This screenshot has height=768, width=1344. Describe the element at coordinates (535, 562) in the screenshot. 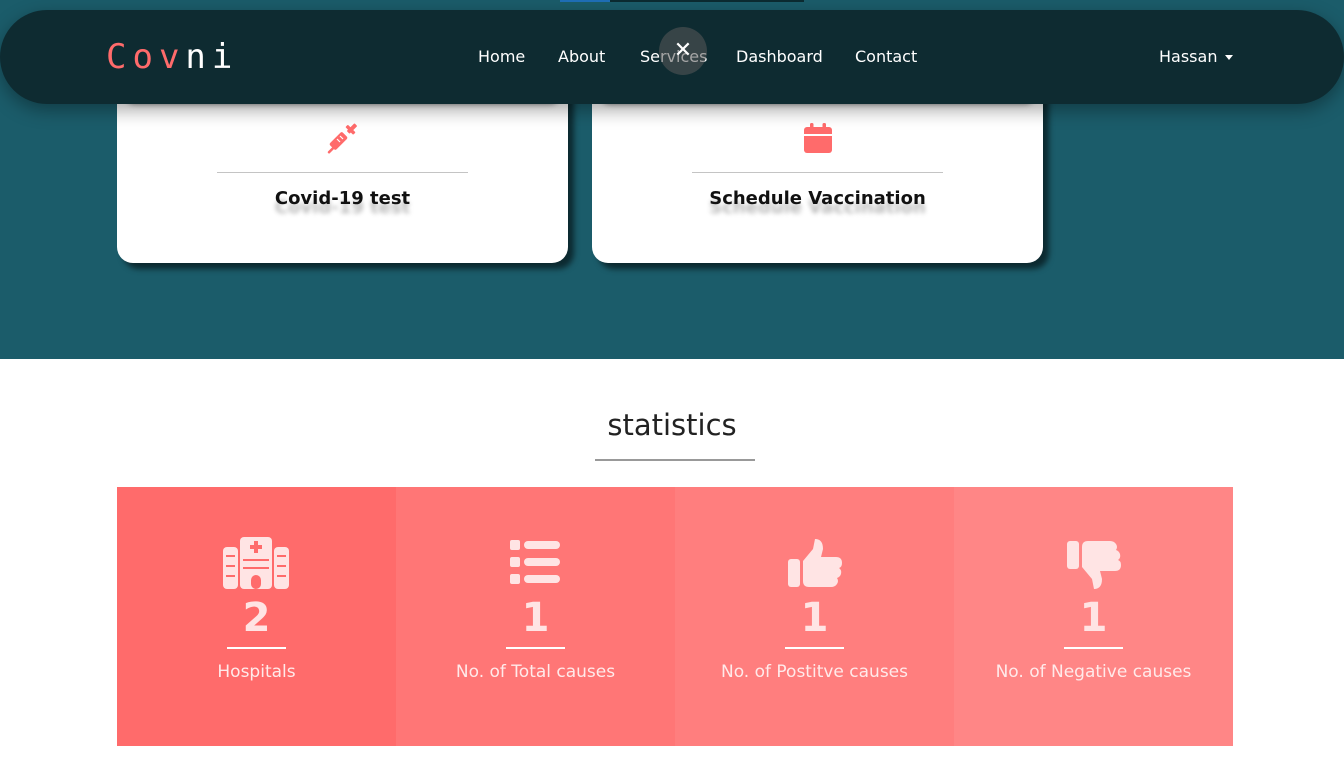

I see `list-icon` at that location.